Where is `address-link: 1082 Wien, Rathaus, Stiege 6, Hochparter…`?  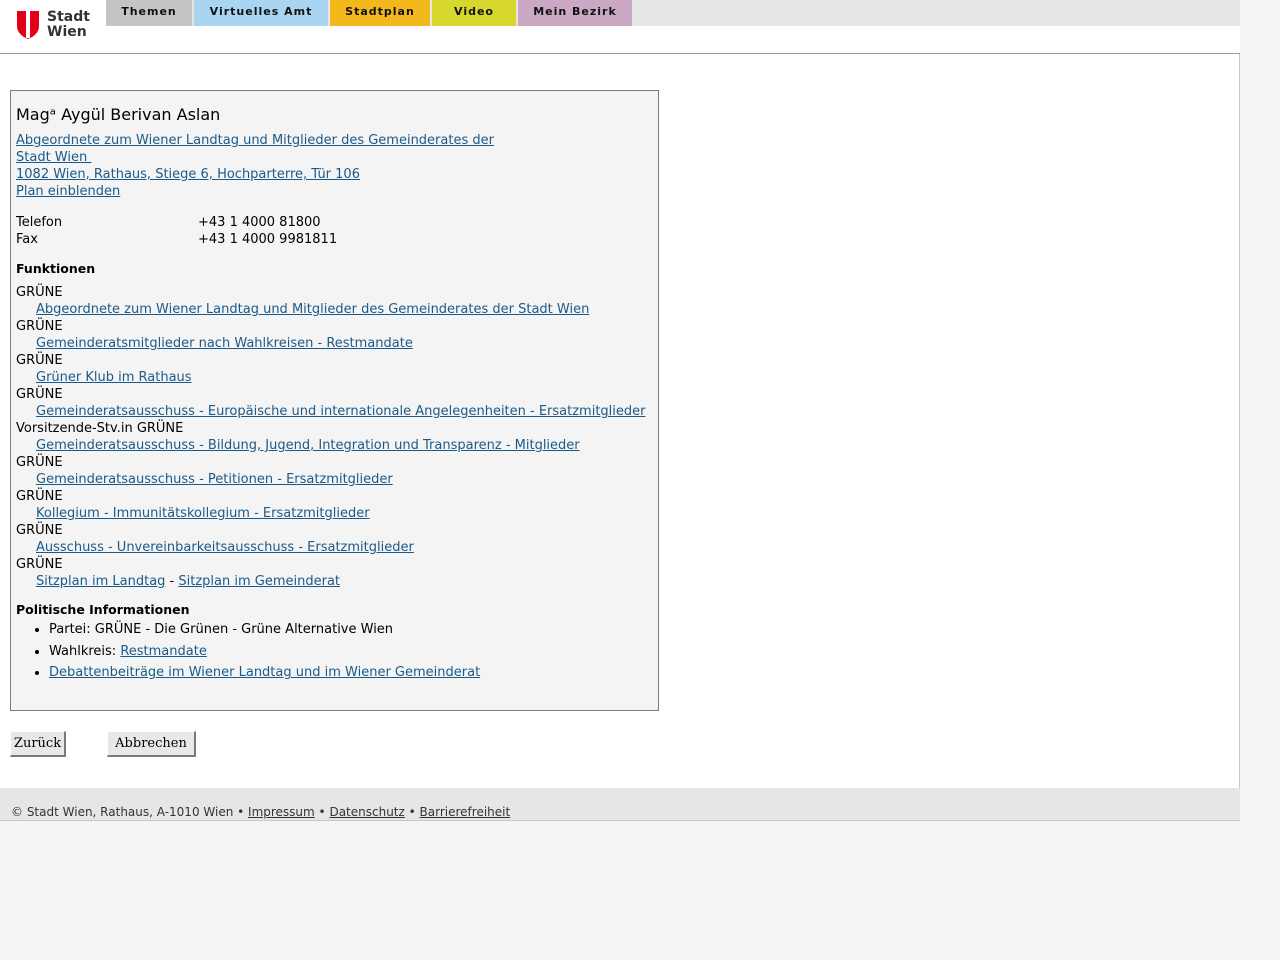 address-link: 1082 Wien, Rathaus, Stiege 6, Hochparter… is located at coordinates (188, 174).